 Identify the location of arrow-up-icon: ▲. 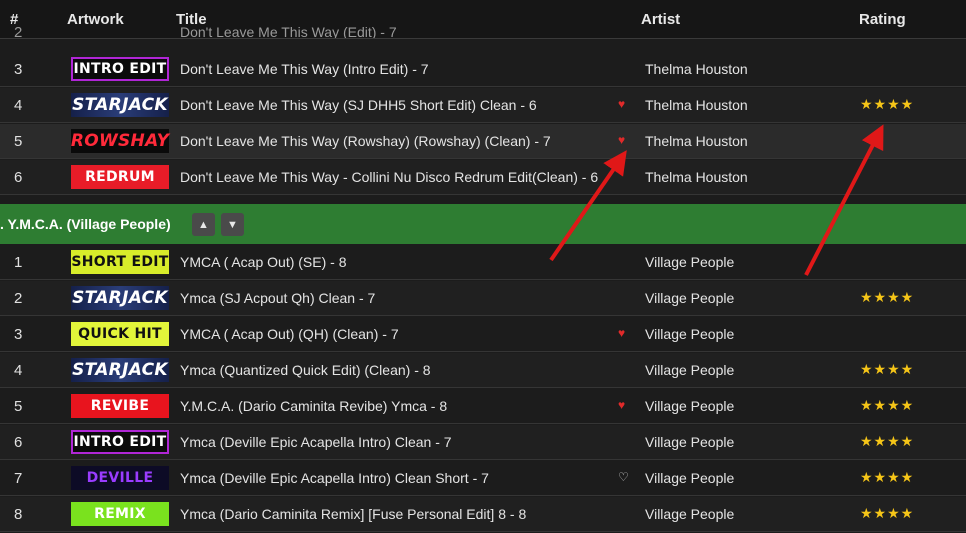
(203, 224).